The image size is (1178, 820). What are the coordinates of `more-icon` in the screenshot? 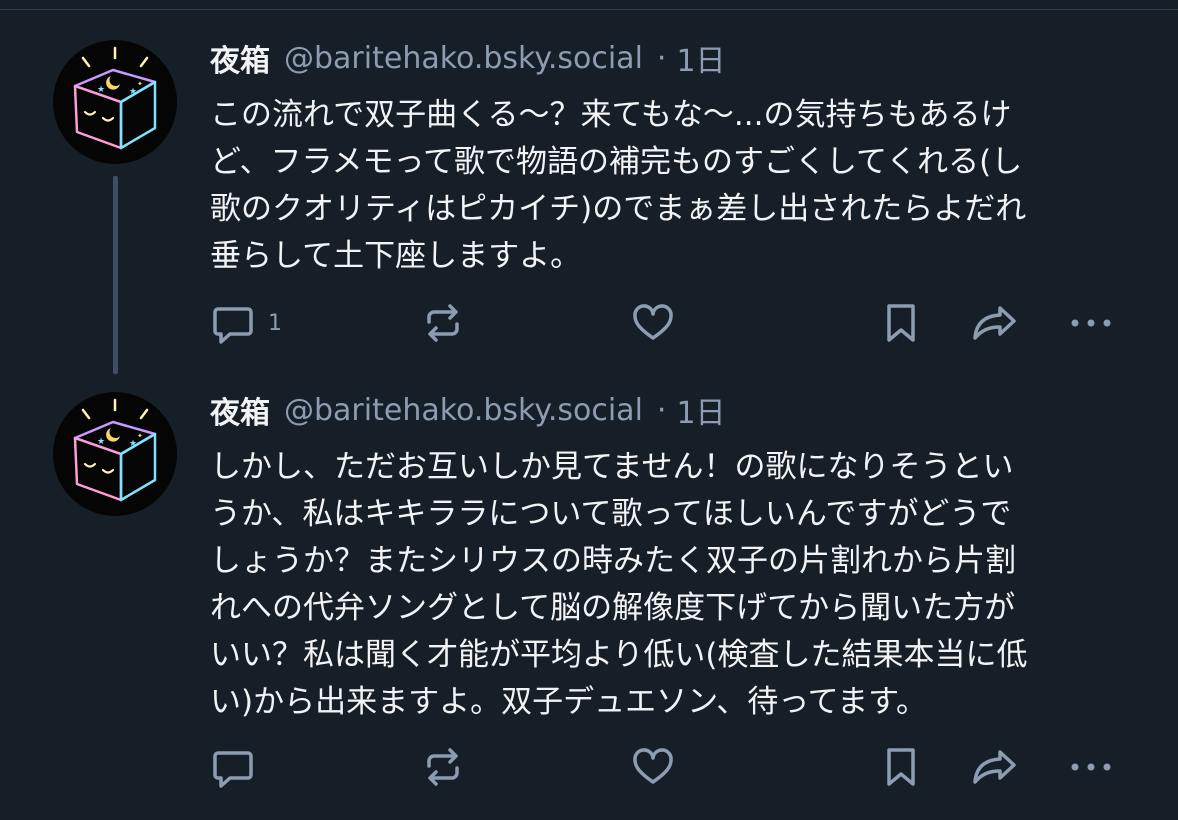 It's located at (1091, 767).